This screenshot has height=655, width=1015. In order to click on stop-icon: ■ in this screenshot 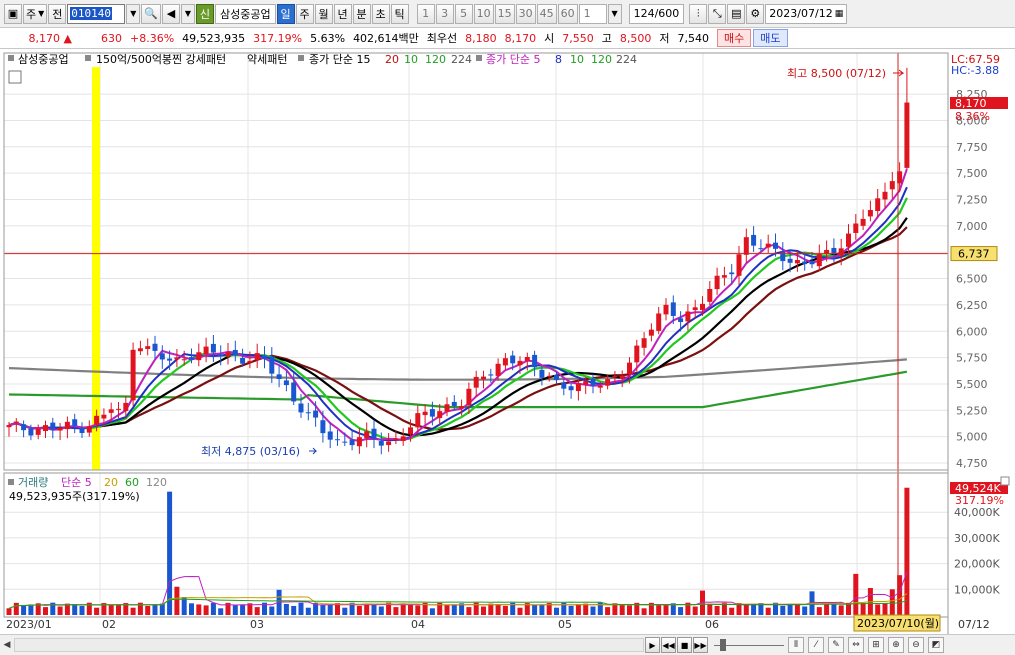, I will do `click(684, 645)`.